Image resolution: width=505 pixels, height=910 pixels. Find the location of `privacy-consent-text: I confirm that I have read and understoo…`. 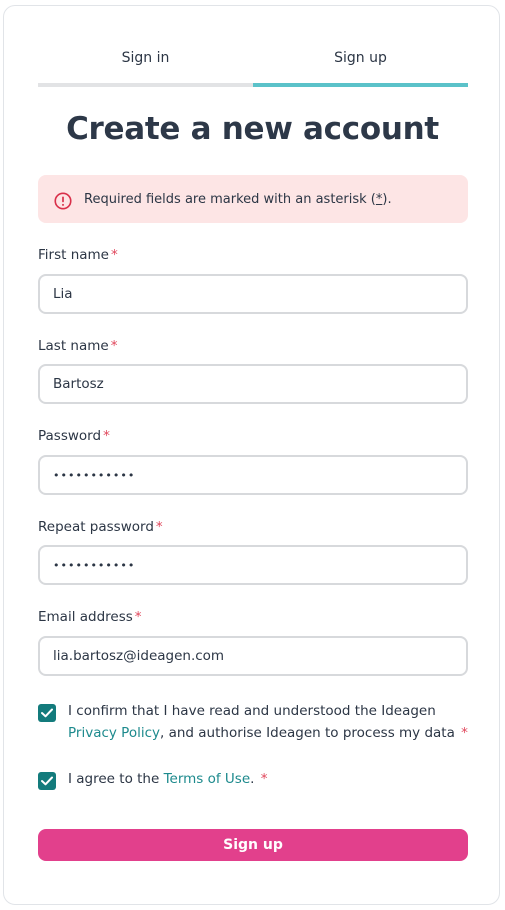

privacy-consent-text: I confirm that I have read and understoo… is located at coordinates (268, 722).